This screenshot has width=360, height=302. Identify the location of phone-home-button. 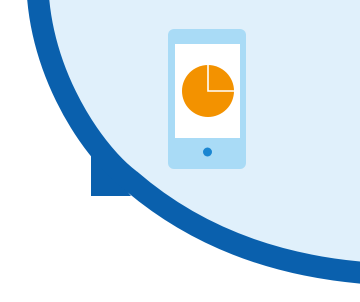
(207, 152).